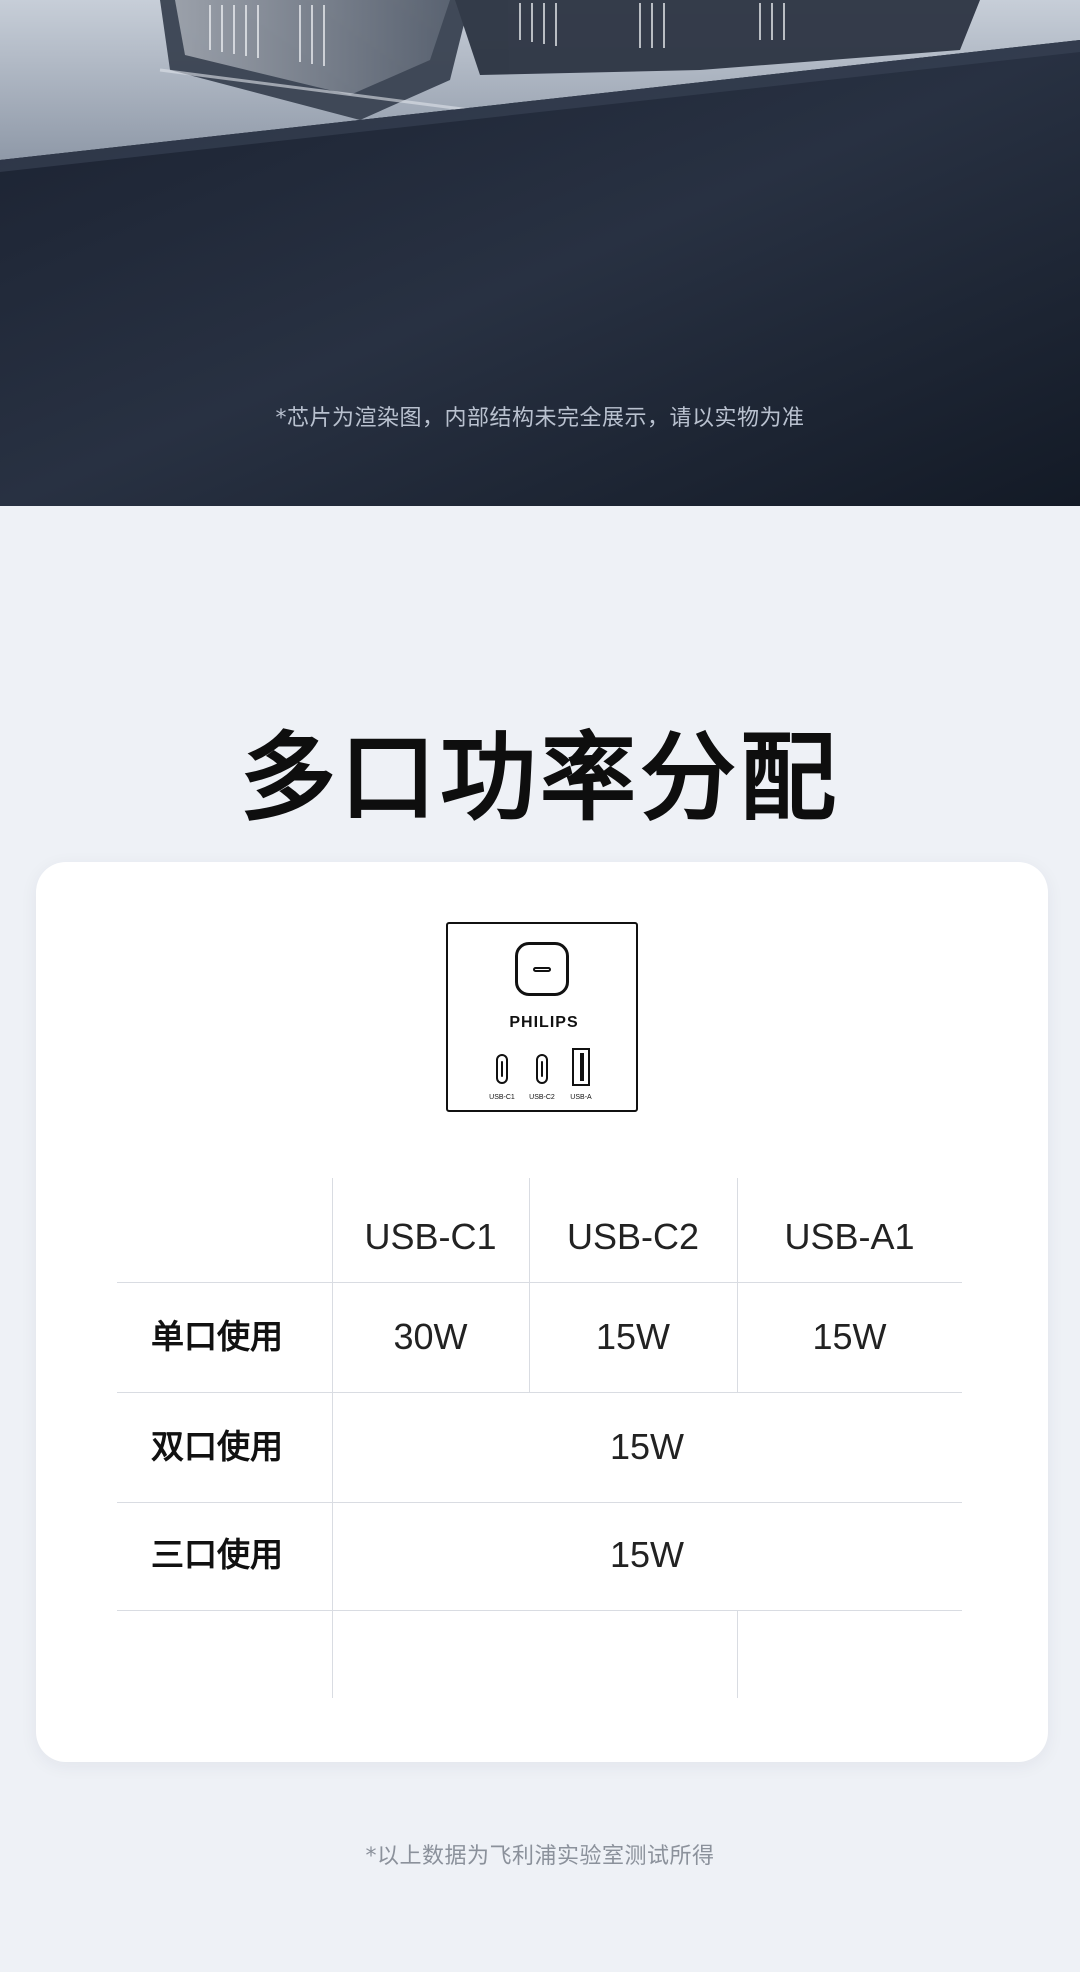  Describe the element at coordinates (540, 1856) in the screenshot. I see `test-data-footnote: *以上数据为飞利浦实验室测试所得` at that location.